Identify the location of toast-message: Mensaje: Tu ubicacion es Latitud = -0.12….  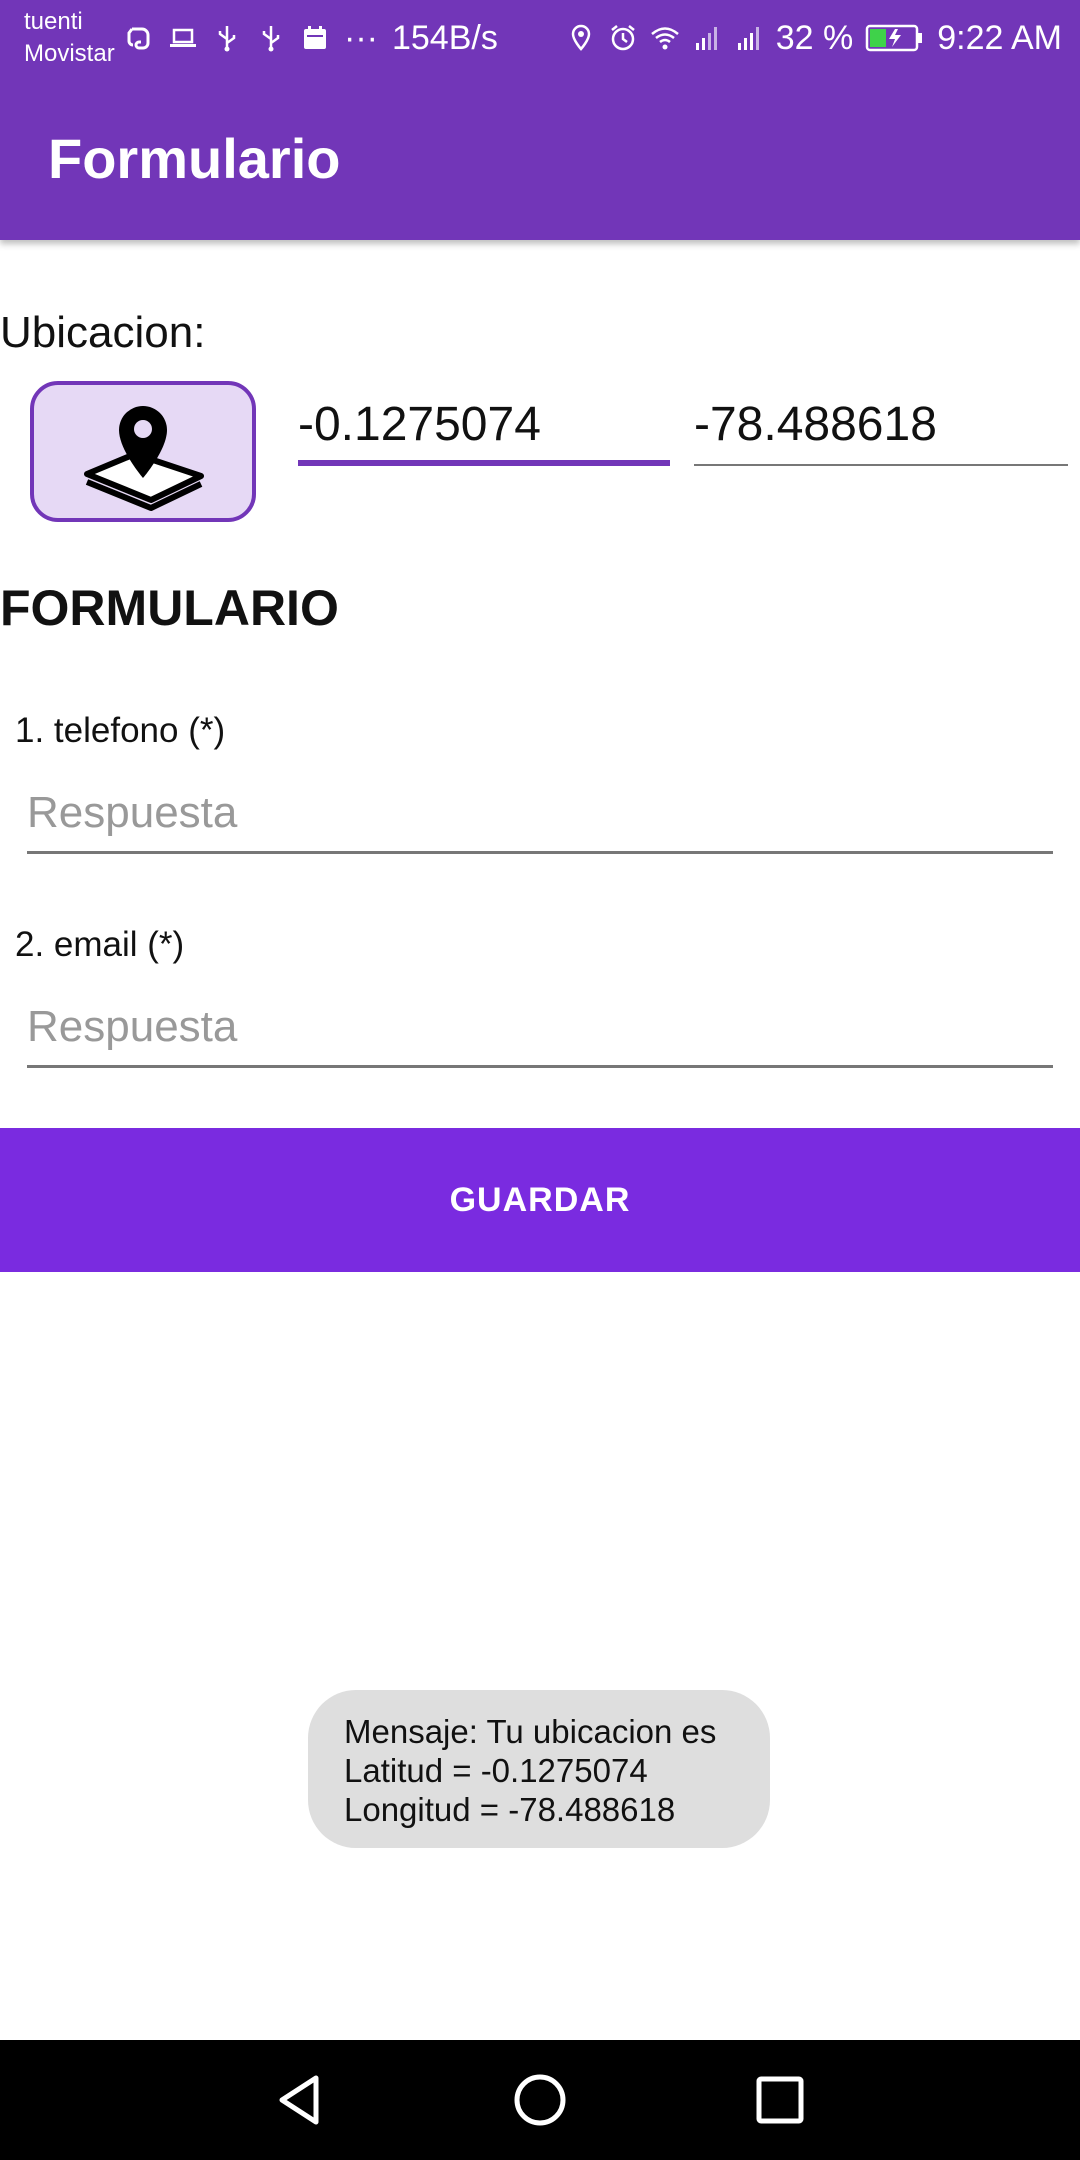
(539, 1769).